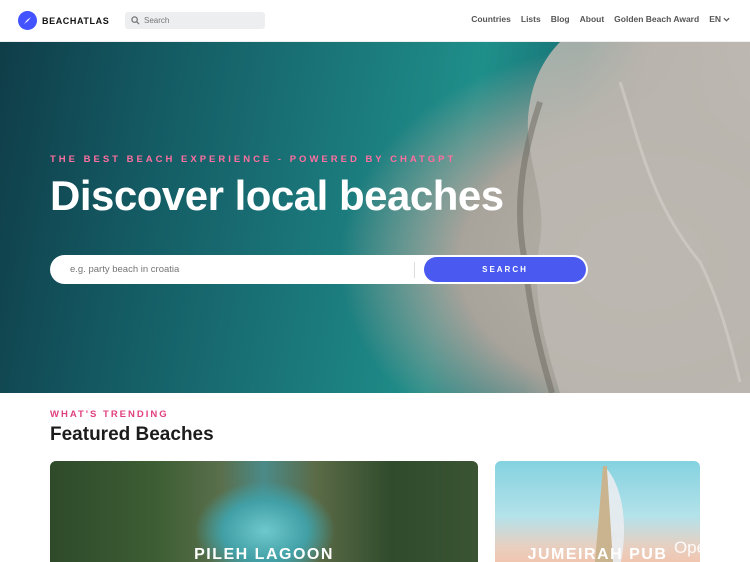 The image size is (750, 562). Describe the element at coordinates (264, 554) in the screenshot. I see `beach-card-title: PILEH LAGOON` at that location.